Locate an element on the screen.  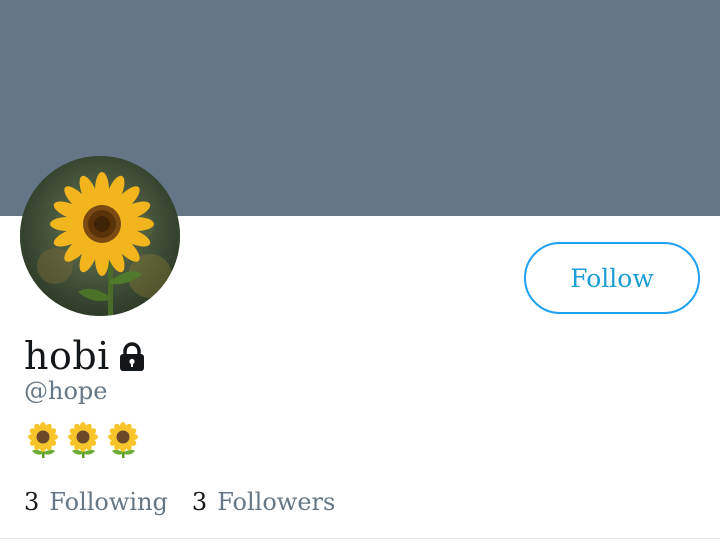
lock-icon is located at coordinates (132, 359).